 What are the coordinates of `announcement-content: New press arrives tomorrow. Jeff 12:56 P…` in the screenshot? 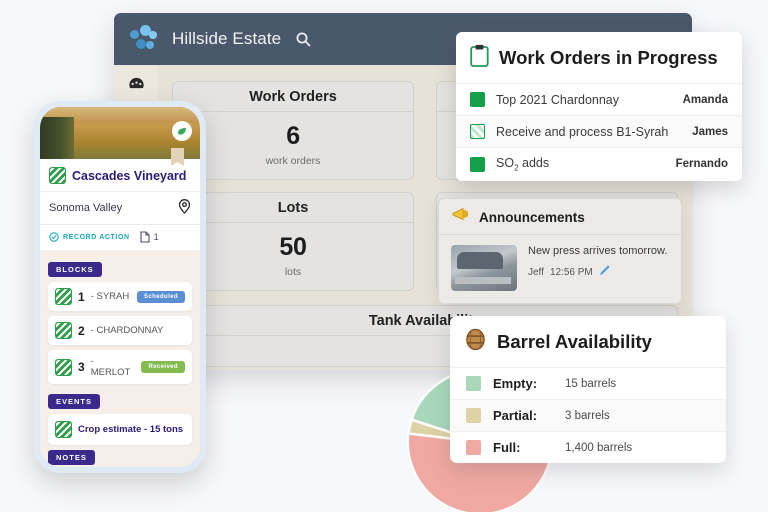 It's located at (597, 268).